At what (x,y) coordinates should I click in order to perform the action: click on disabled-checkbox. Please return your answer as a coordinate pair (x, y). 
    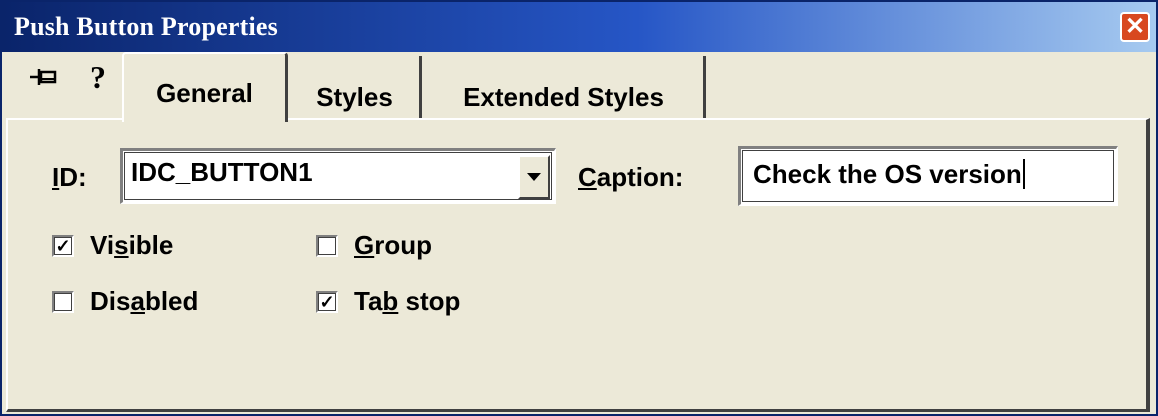
    Looking at the image, I should click on (63, 301).